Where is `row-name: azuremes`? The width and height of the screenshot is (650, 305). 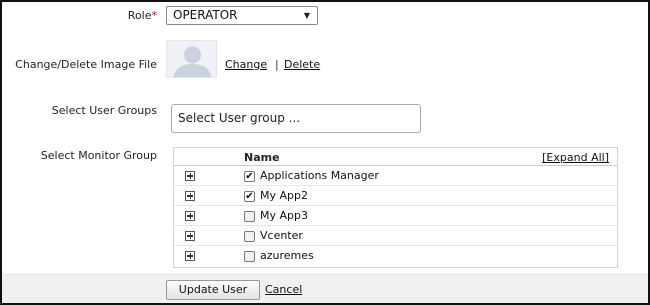
row-name: azuremes is located at coordinates (287, 255).